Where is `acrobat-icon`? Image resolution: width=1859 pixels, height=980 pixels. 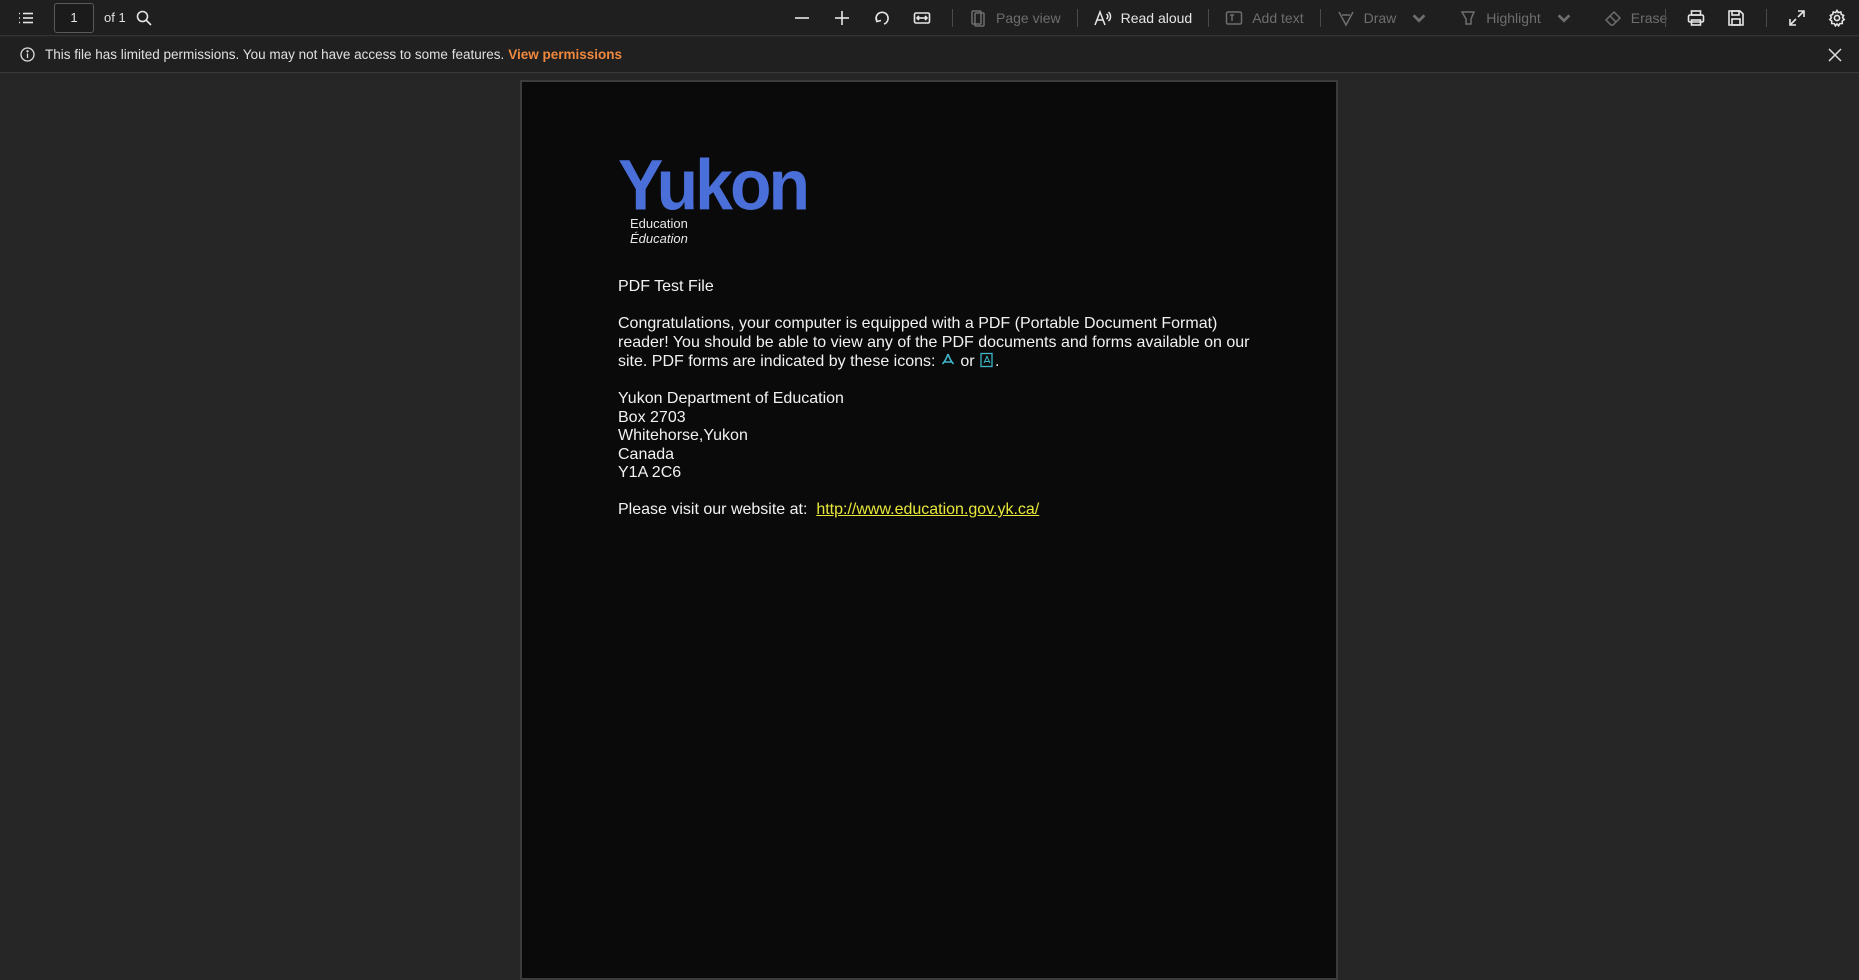 acrobat-icon is located at coordinates (948, 360).